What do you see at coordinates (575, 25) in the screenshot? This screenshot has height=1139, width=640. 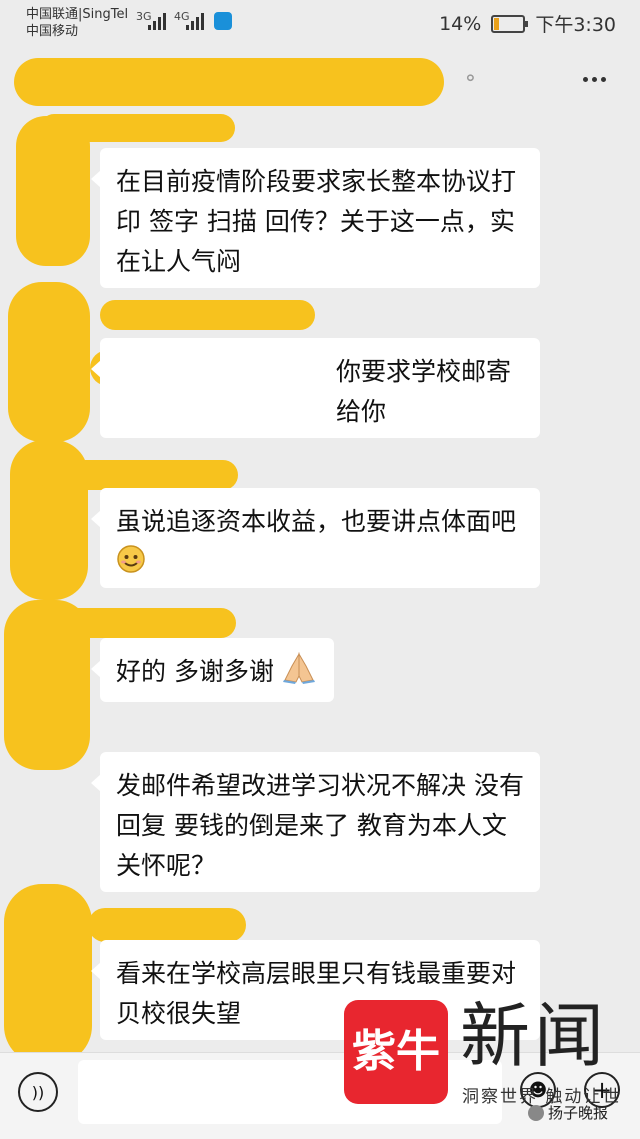 I see `clock: 下午3:30` at bounding box center [575, 25].